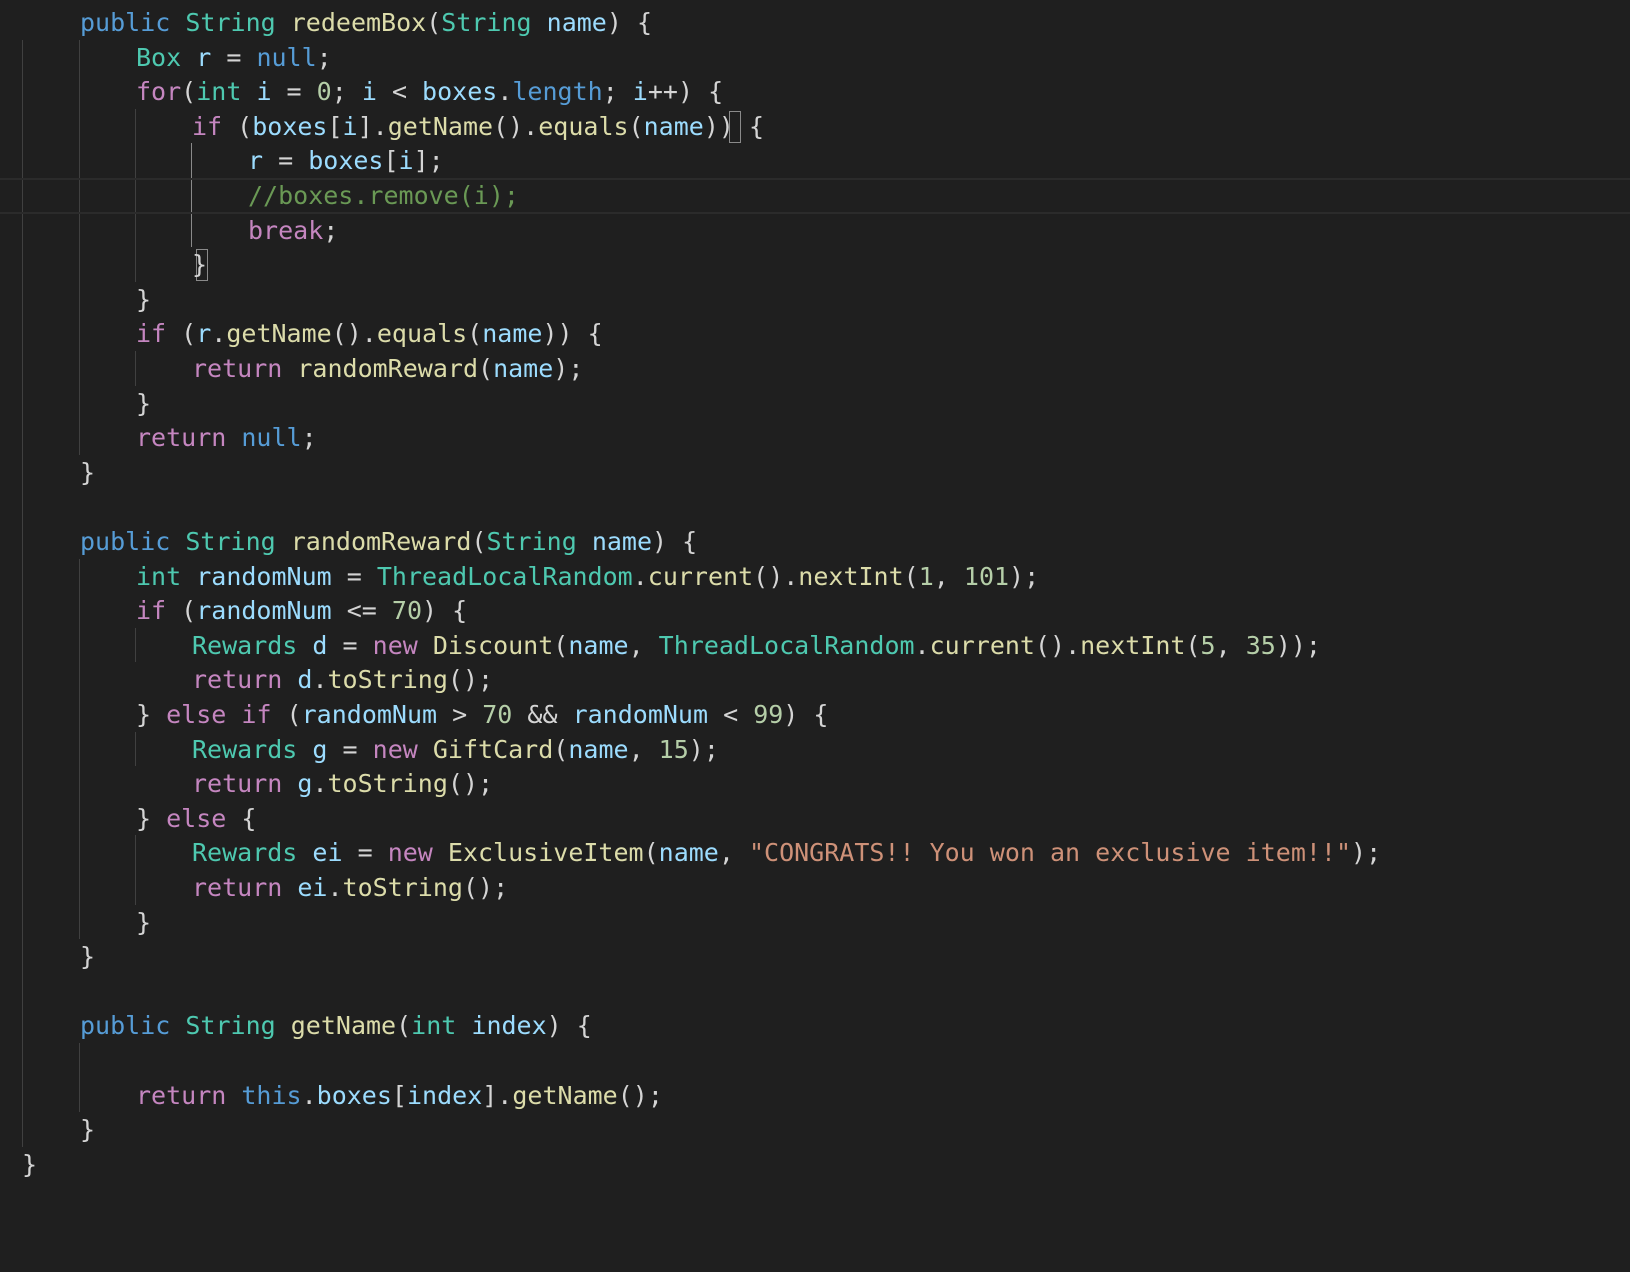  What do you see at coordinates (399, 92) in the screenshot?
I see `code-token: <` at bounding box center [399, 92].